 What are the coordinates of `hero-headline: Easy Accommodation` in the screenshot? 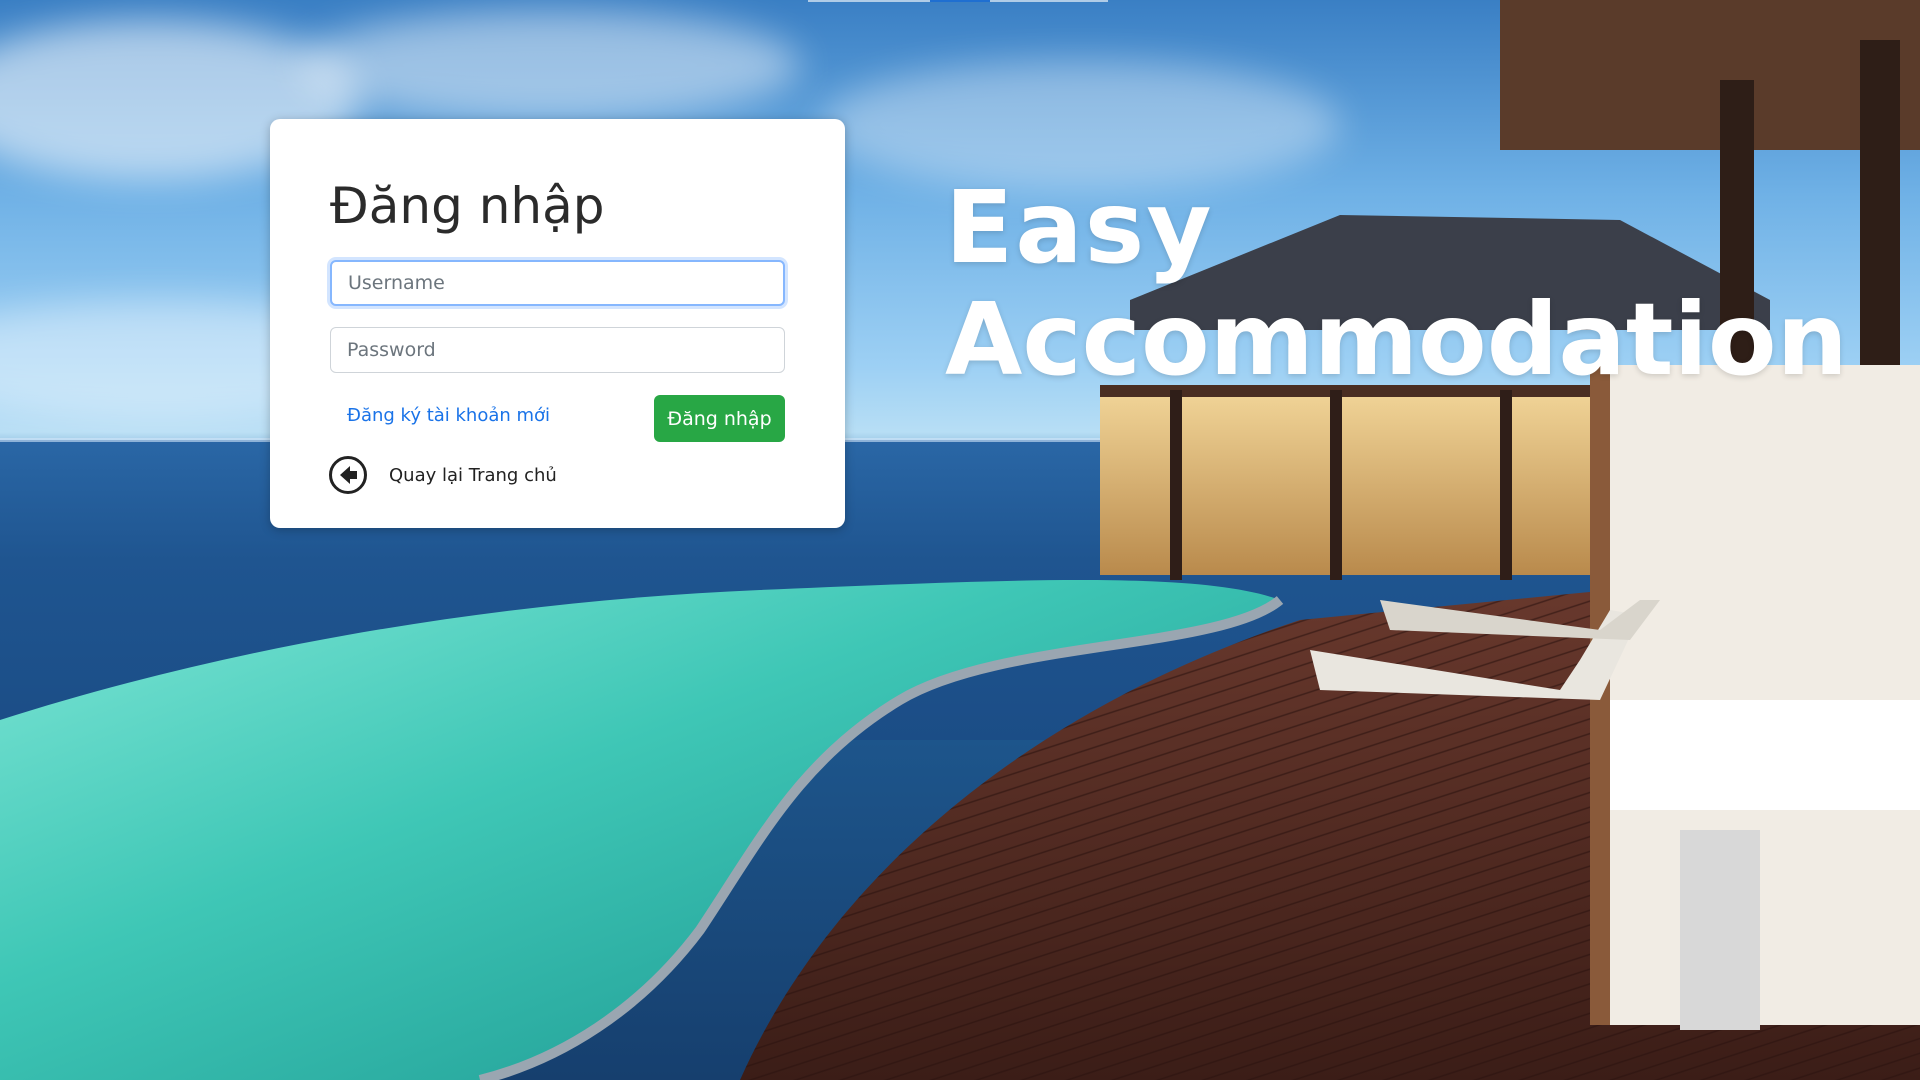 It's located at (1396, 284).